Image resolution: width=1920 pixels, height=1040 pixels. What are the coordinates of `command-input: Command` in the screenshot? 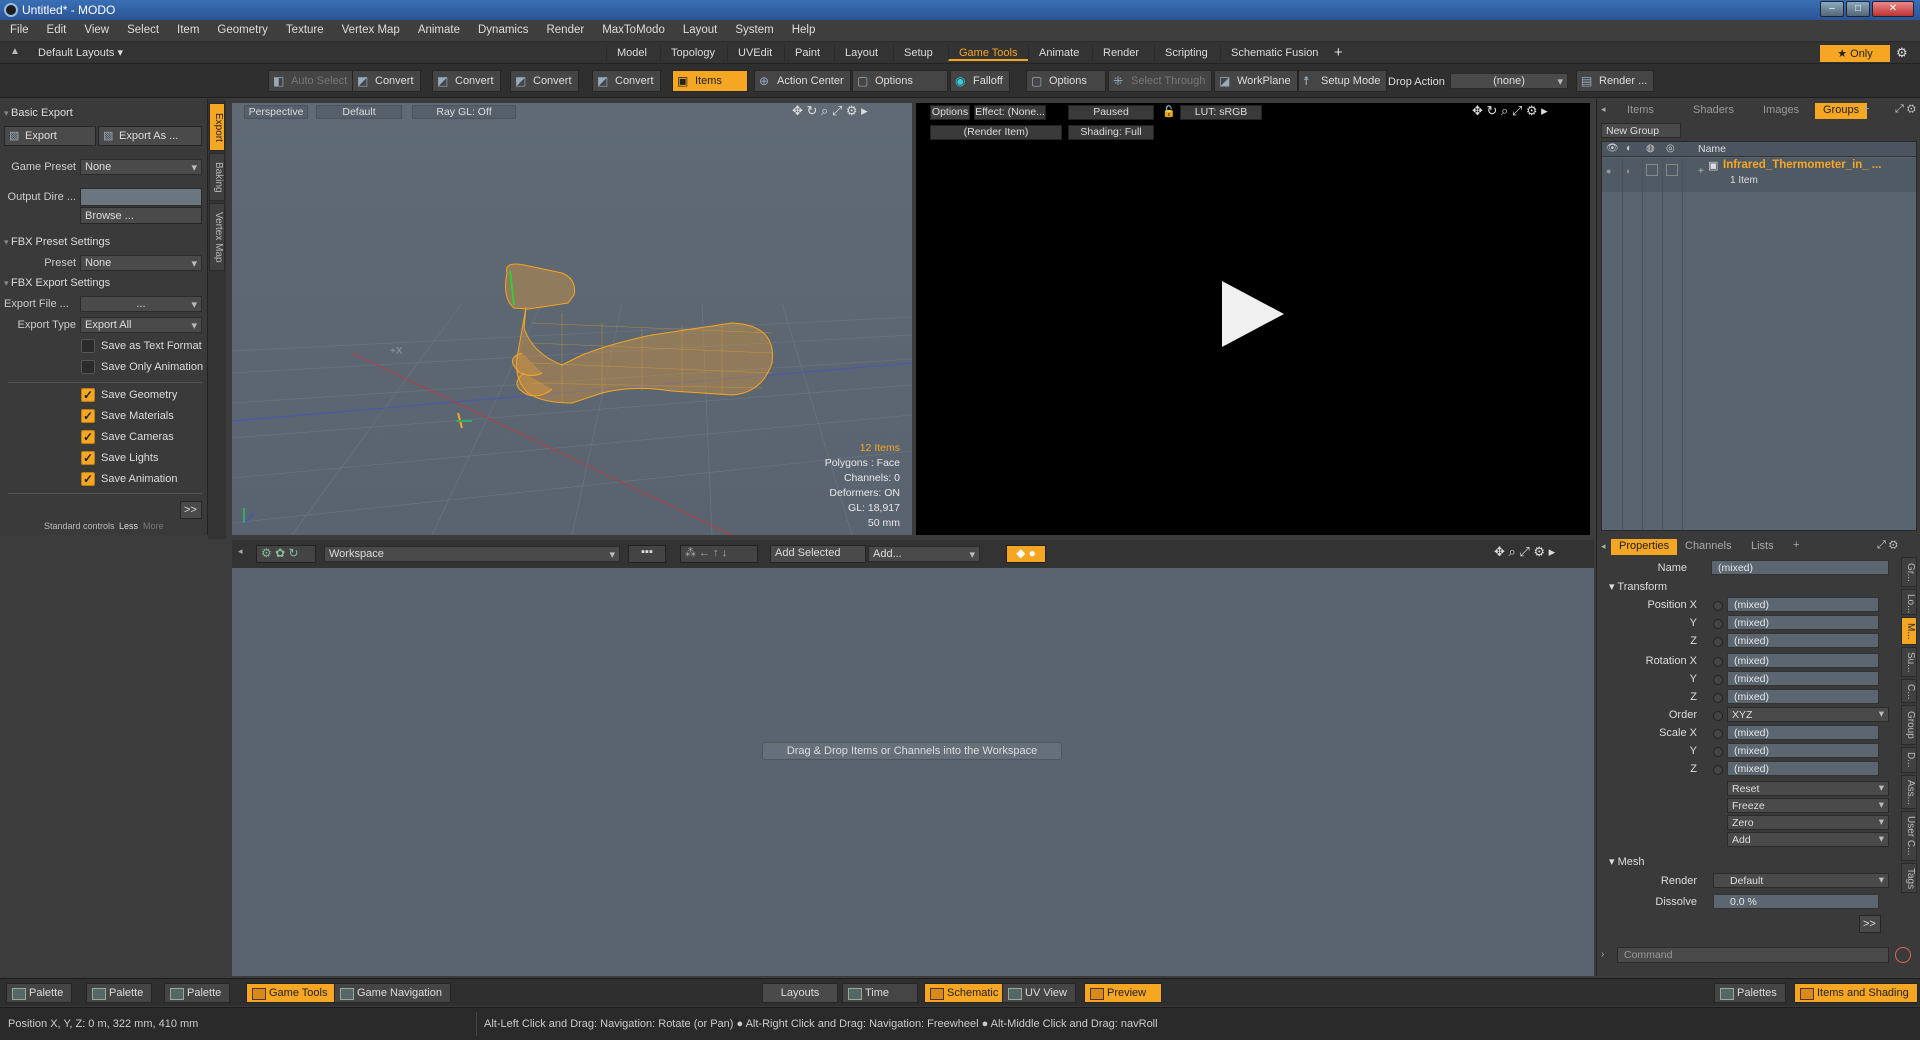 It's located at (1753, 955).